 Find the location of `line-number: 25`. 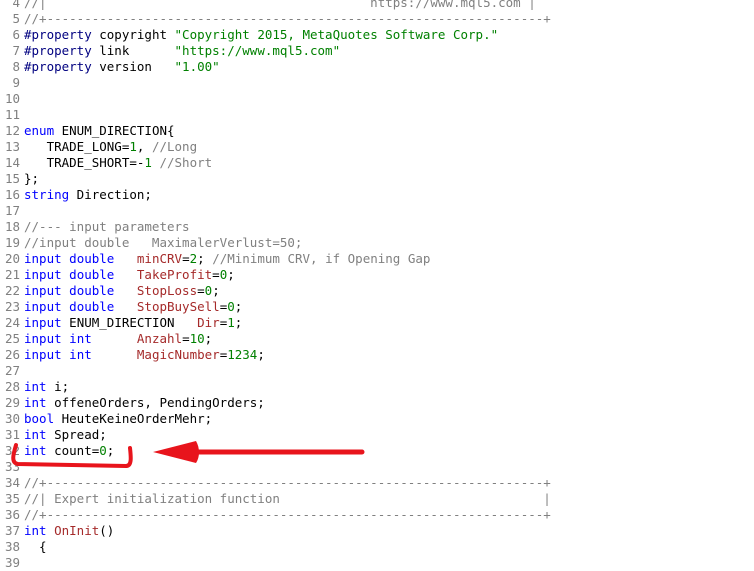

line-number: 25 is located at coordinates (12, 338).